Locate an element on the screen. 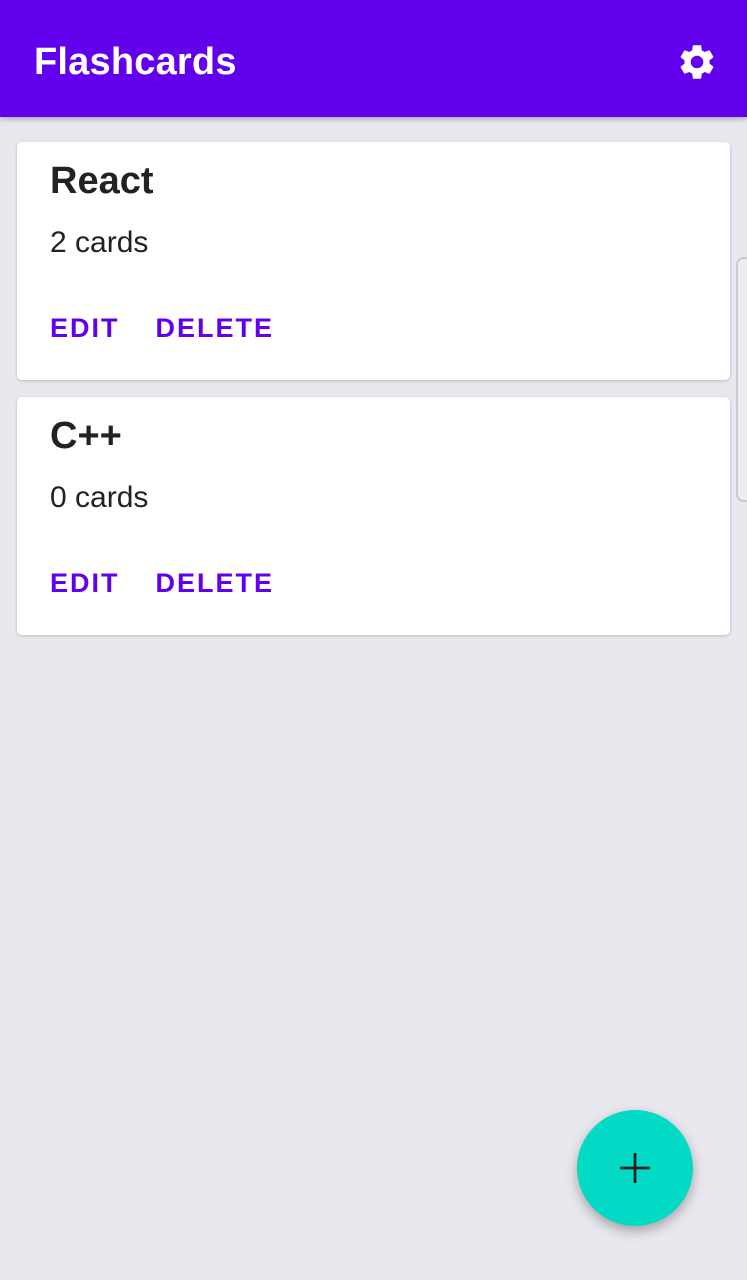  add-deck-button is located at coordinates (635, 1168).